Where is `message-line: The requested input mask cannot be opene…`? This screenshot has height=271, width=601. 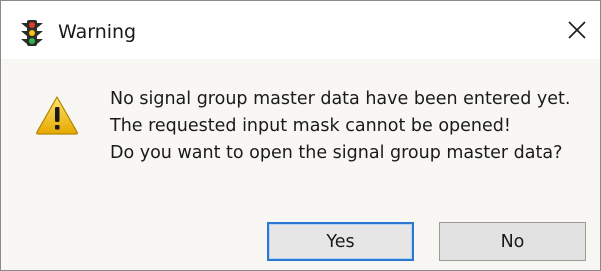 message-line: The requested input mask cannot be opene… is located at coordinates (310, 126).